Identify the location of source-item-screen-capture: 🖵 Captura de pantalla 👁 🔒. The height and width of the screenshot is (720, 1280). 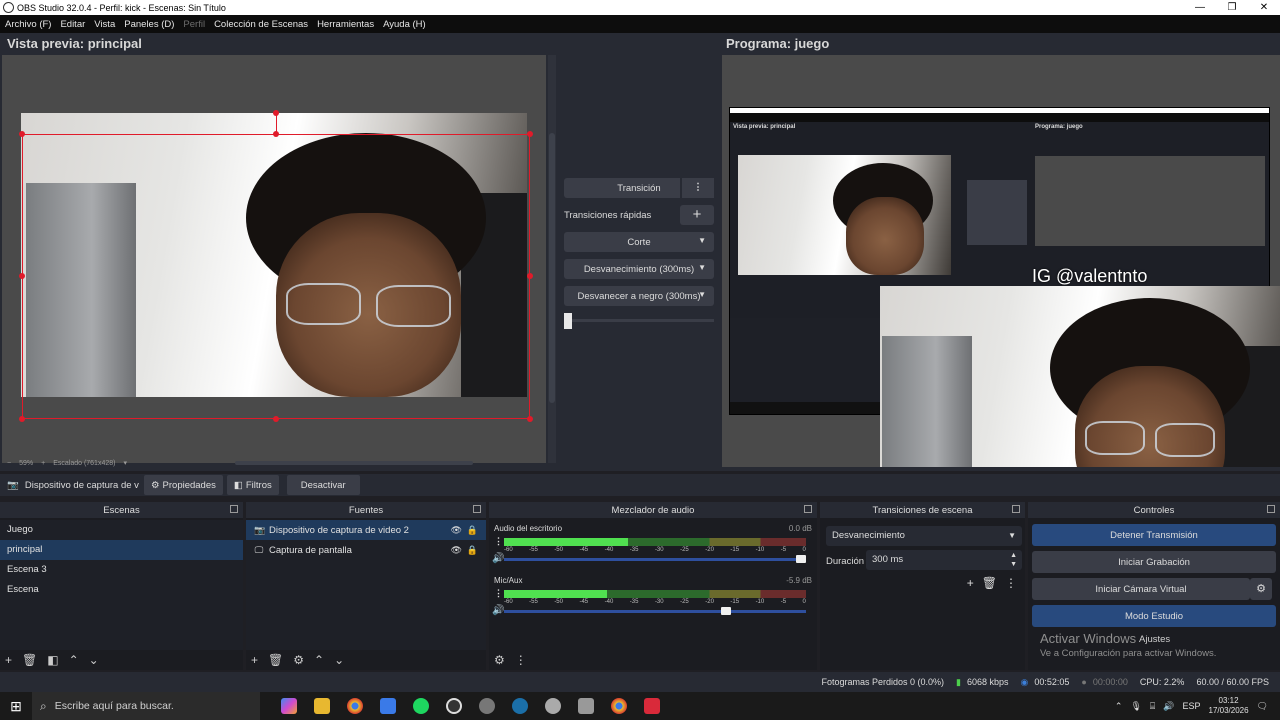
(366, 550).